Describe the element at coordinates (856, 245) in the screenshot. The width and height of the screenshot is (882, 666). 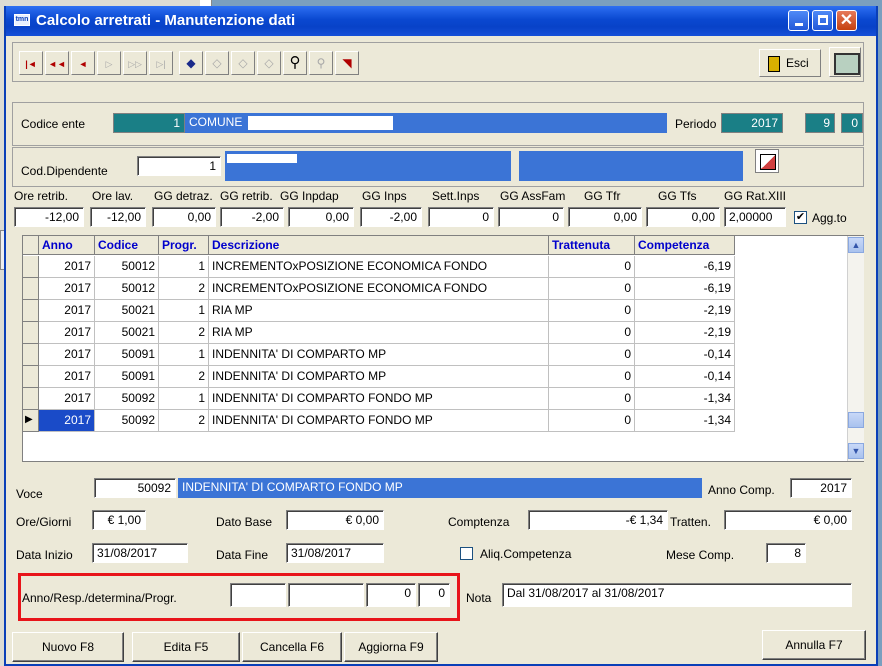
I see `scroll-up-button: ▲` at that location.